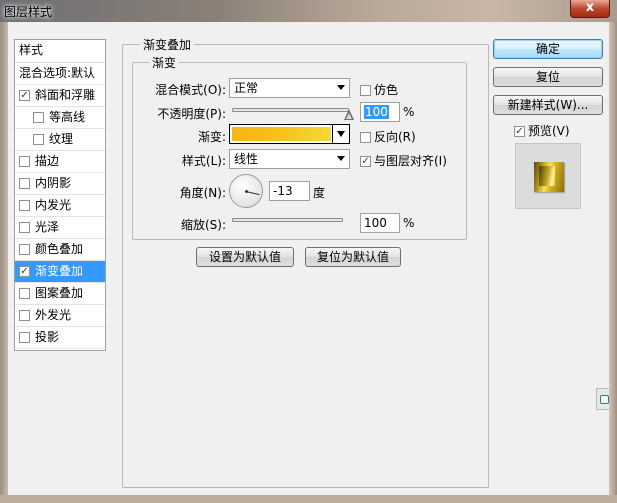 This screenshot has width=617, height=503. Describe the element at coordinates (164, 62) in the screenshot. I see `group-title: 渐变` at that location.